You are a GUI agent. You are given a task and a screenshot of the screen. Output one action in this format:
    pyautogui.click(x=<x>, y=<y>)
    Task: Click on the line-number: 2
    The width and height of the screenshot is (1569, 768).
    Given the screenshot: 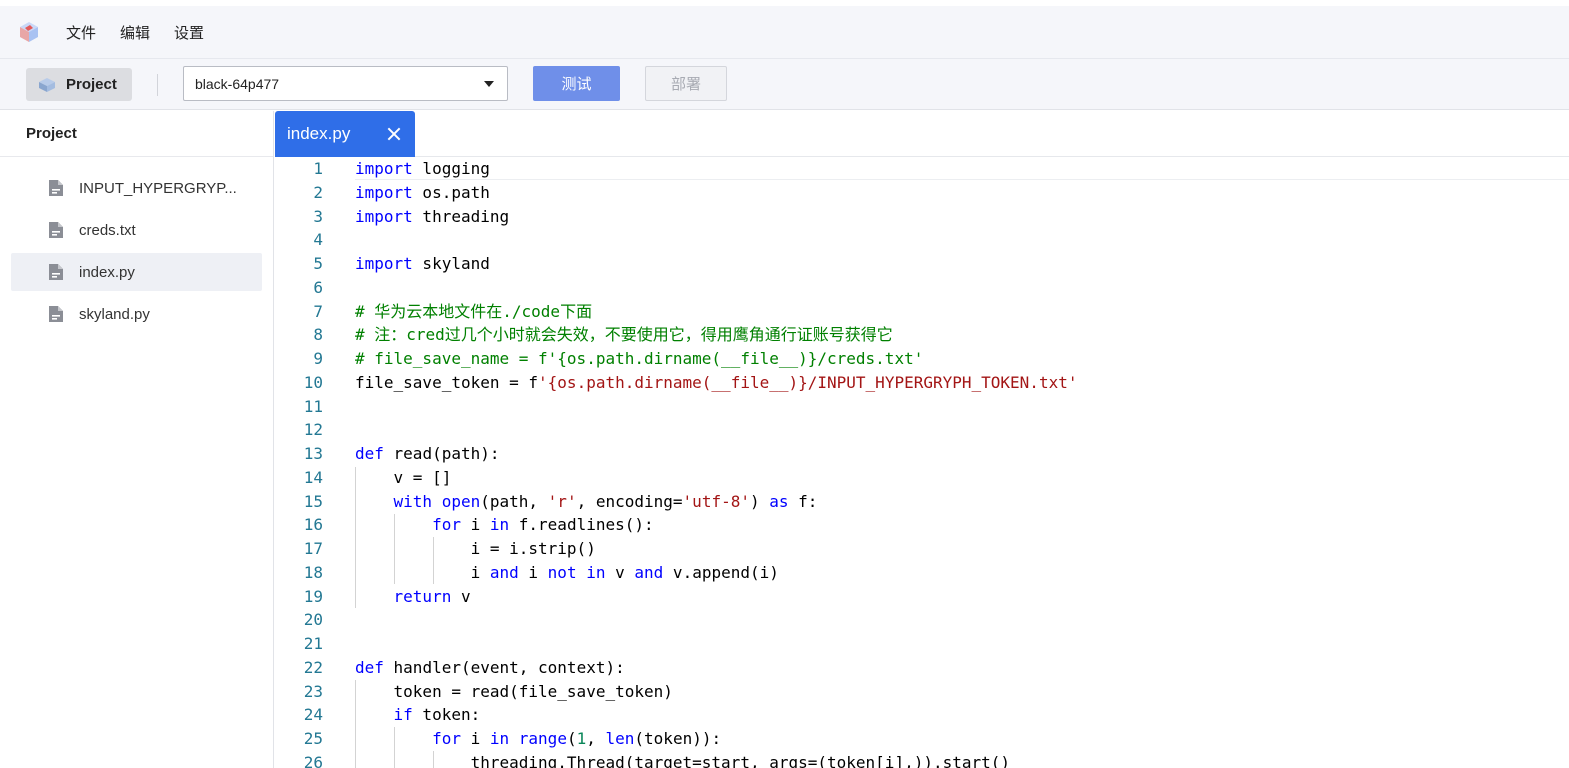 What is the action you would take?
    pyautogui.click(x=318, y=192)
    